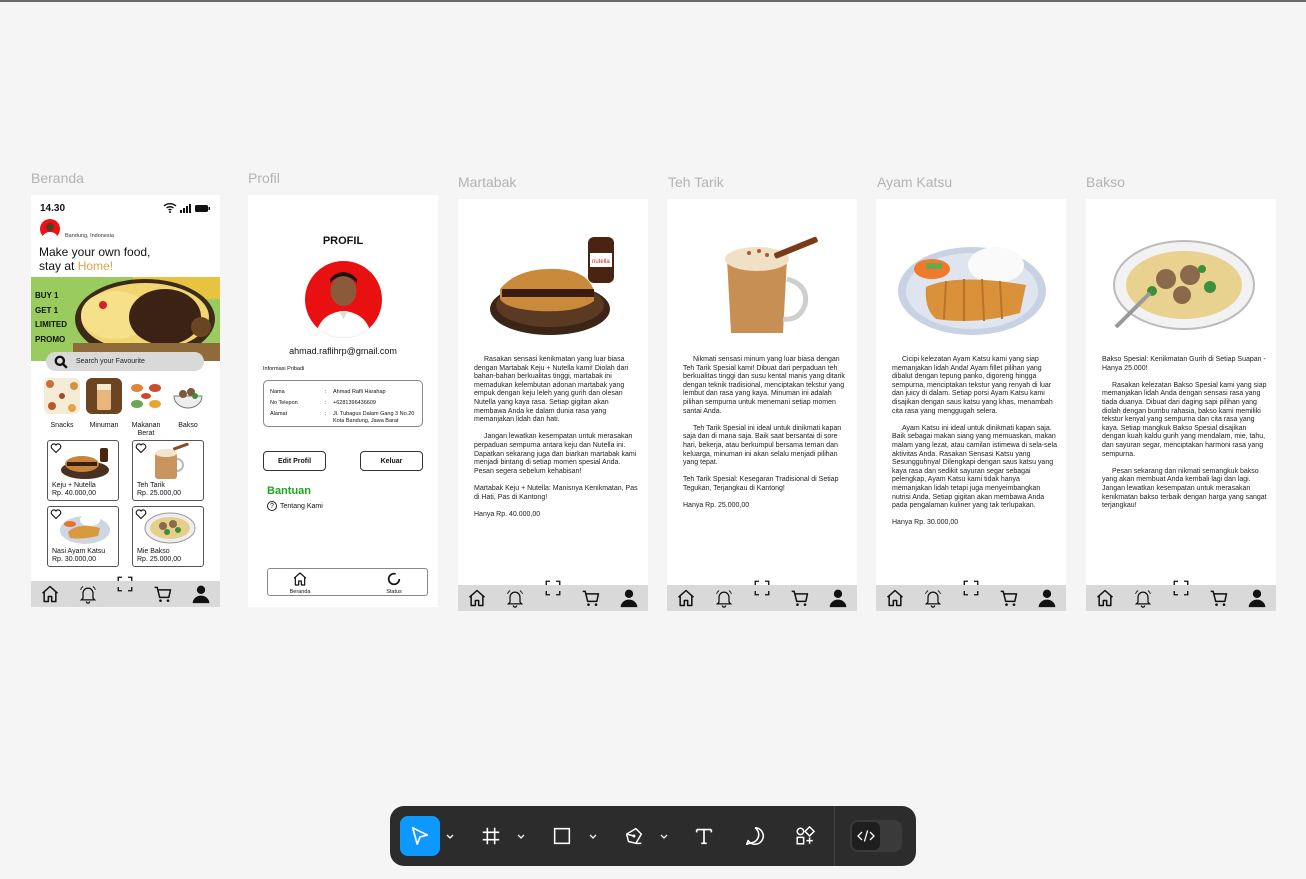 The height and width of the screenshot is (879, 1306). I want to click on product-price: Rp. 40.000,00, so click(74, 493).